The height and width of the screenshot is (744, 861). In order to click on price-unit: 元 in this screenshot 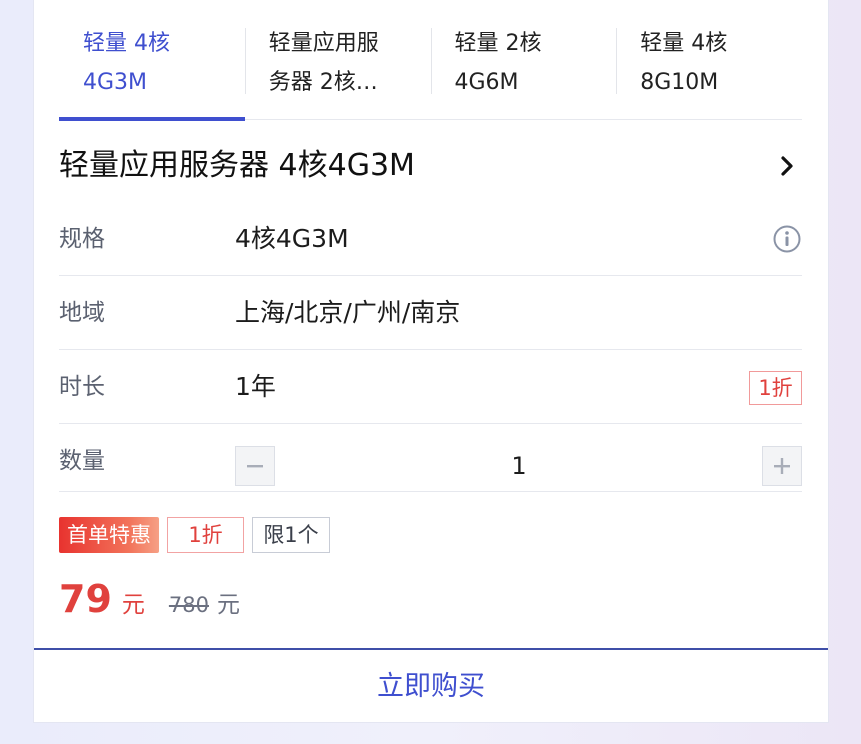, I will do `click(133, 605)`.